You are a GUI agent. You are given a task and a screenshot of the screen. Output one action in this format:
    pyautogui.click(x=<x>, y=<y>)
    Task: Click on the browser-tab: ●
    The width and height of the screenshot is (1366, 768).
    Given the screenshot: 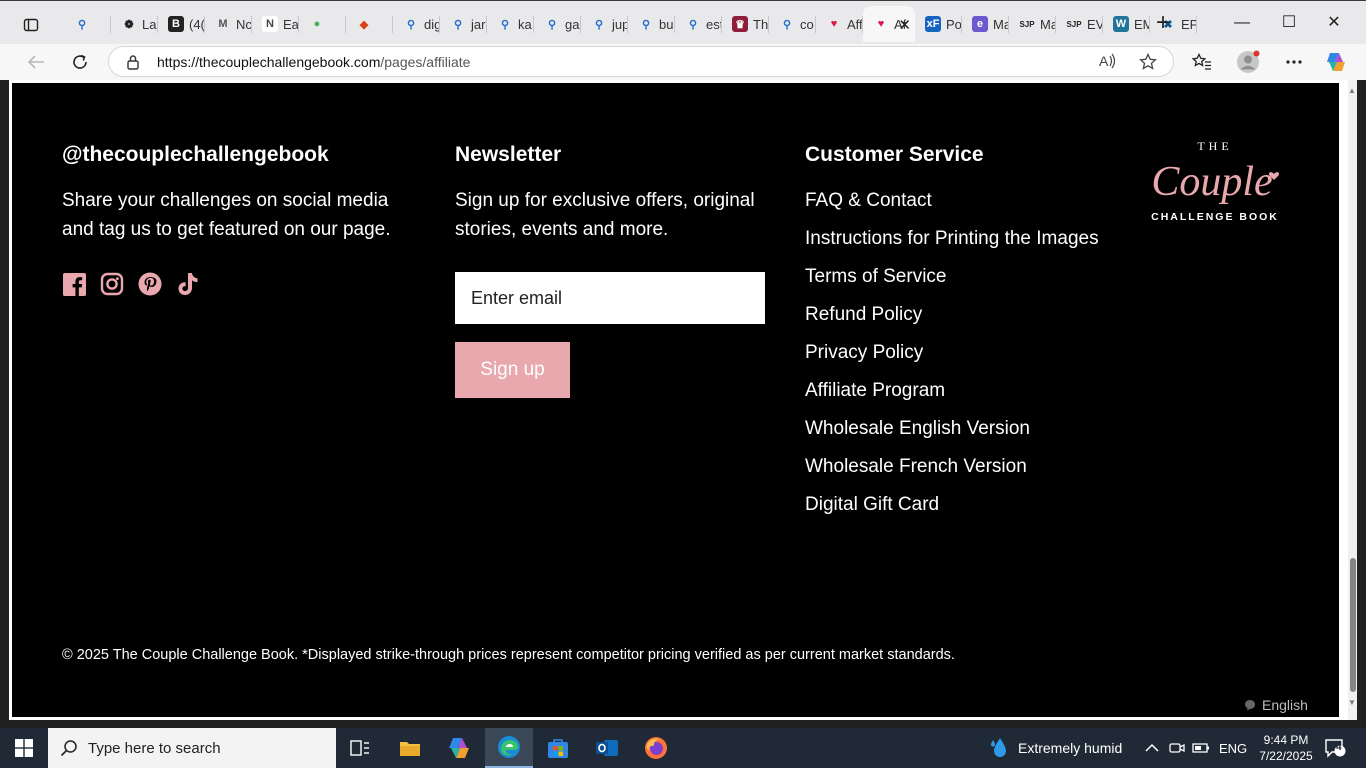 What is the action you would take?
    pyautogui.click(x=322, y=24)
    